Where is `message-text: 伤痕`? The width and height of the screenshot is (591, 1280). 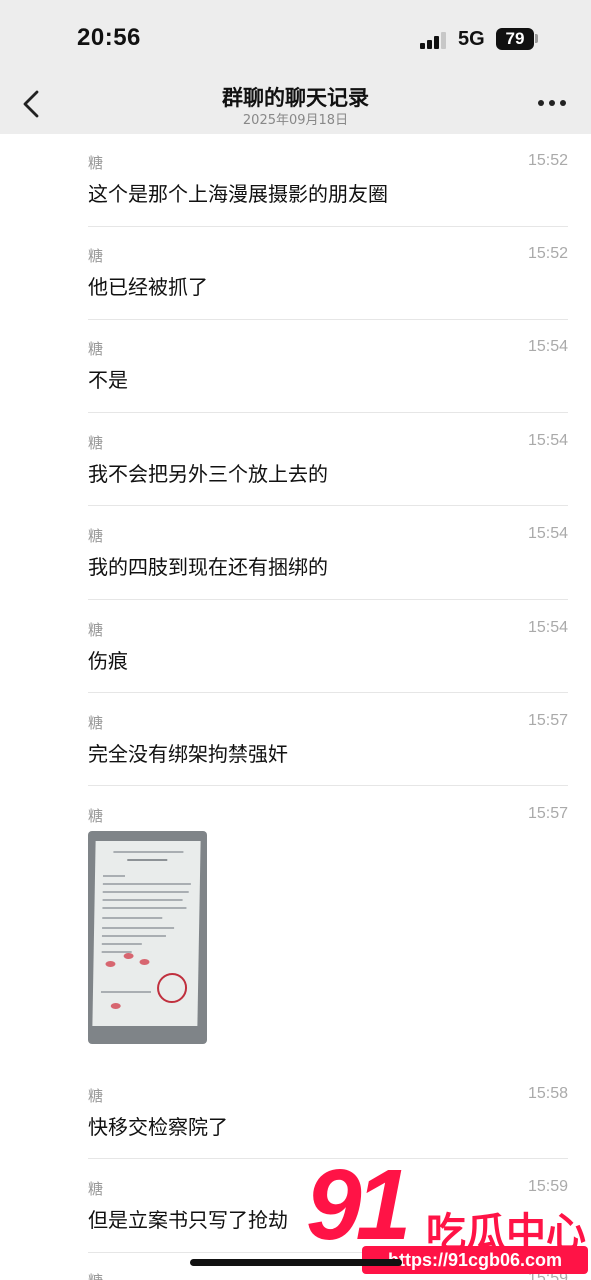 message-text: 伤痕 is located at coordinates (108, 661).